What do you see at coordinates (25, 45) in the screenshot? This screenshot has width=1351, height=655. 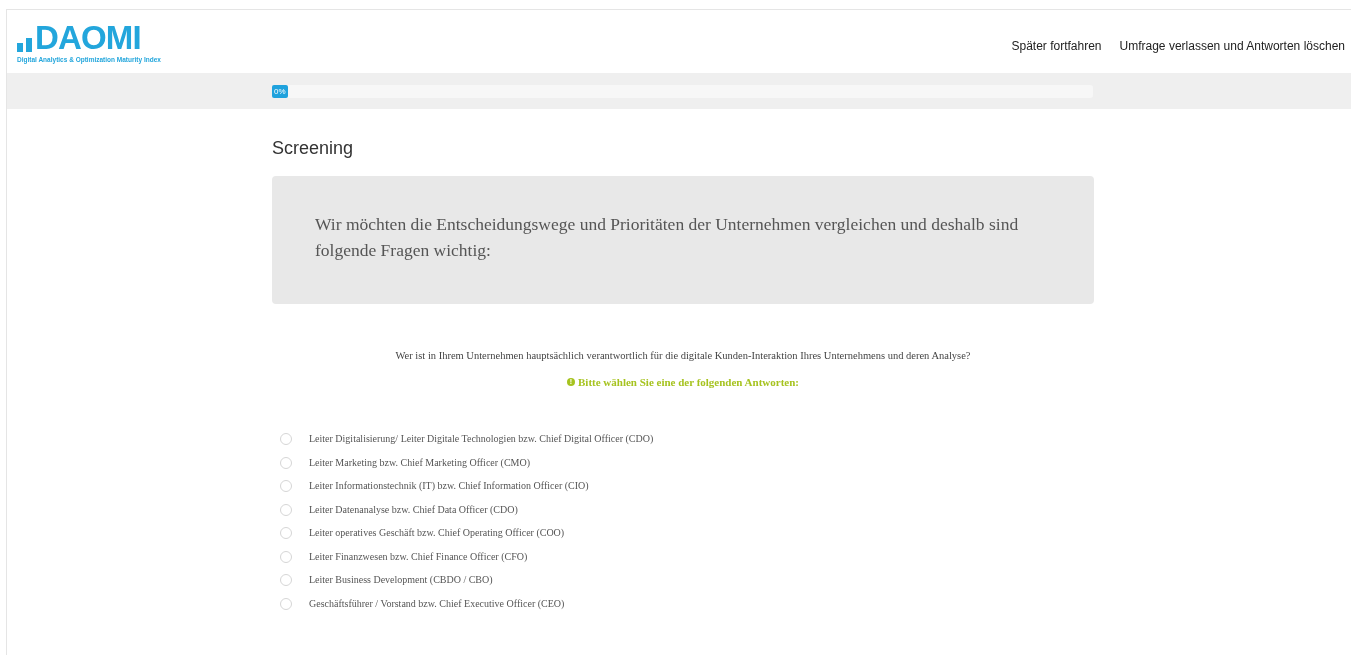 I see `bar-chart-icon` at bounding box center [25, 45].